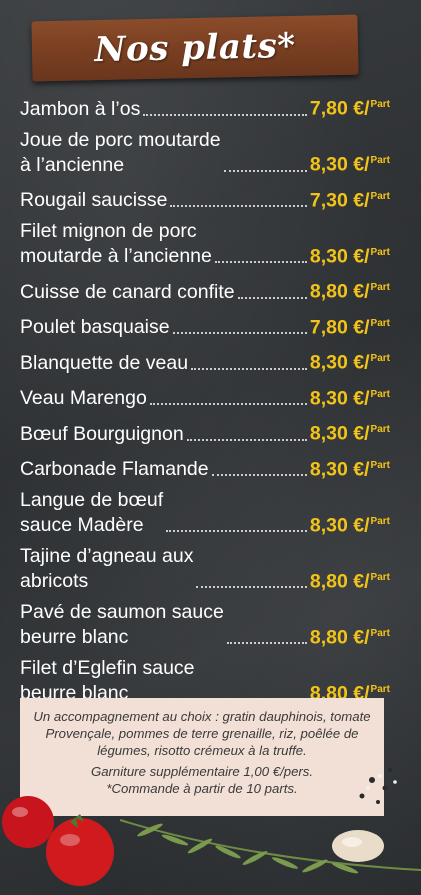  What do you see at coordinates (91, 513) in the screenshot?
I see `dish-name: Langue de bœuf sauce Madère` at bounding box center [91, 513].